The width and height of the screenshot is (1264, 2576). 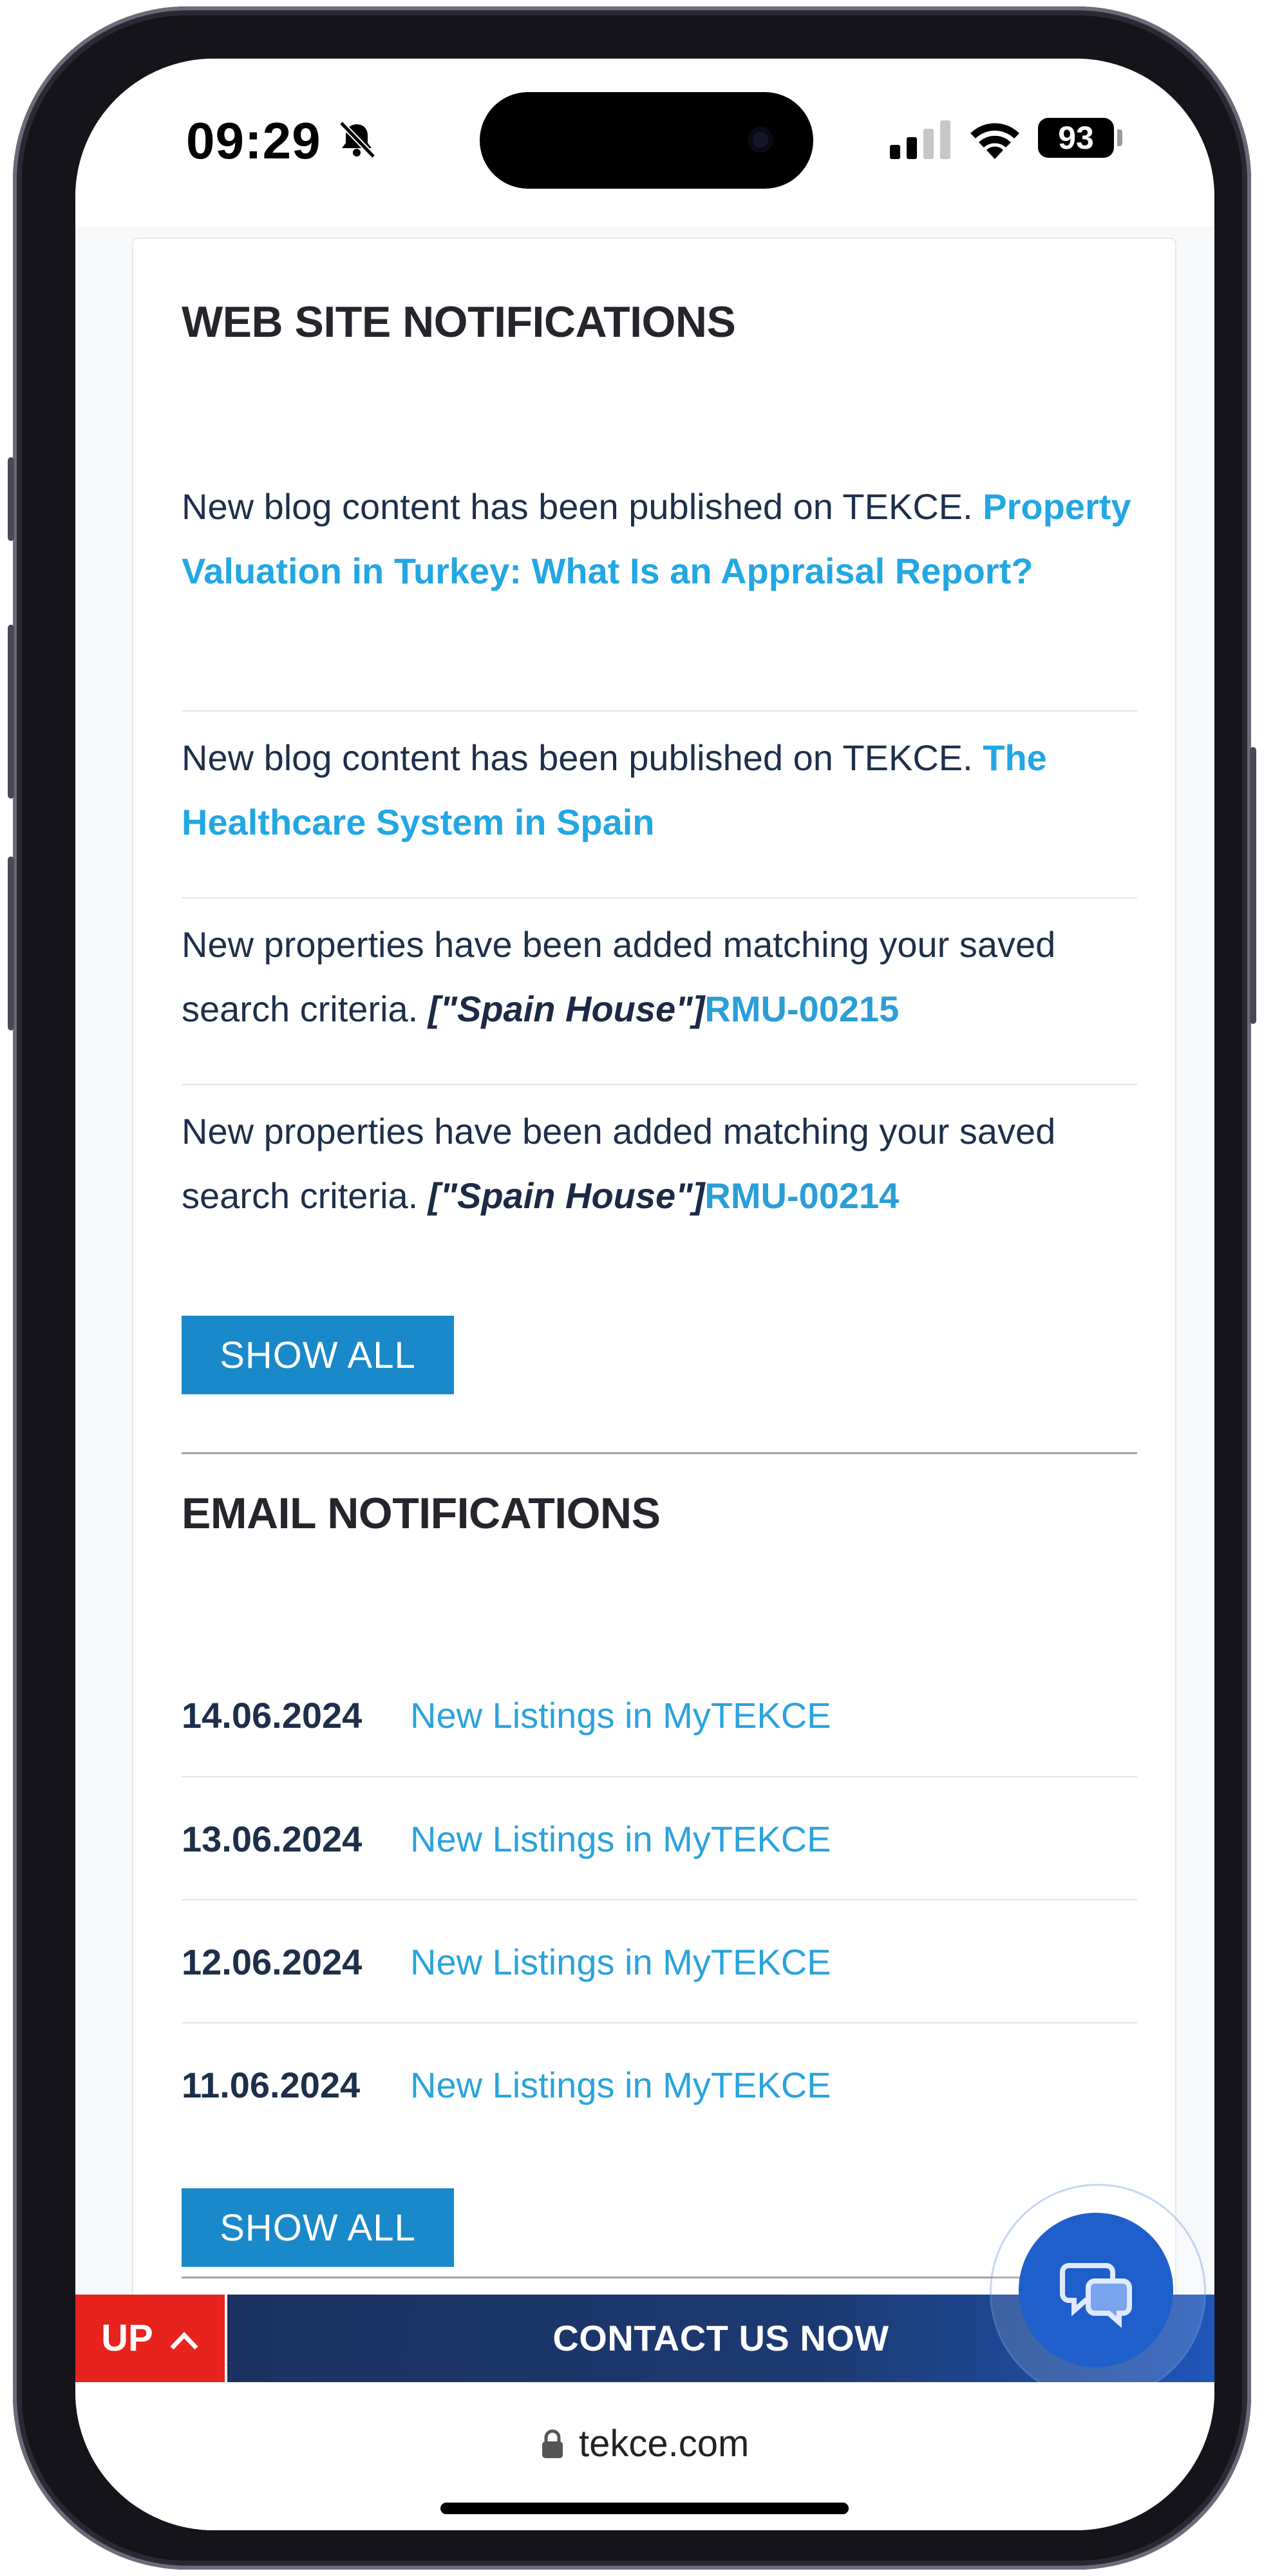 I want to click on bell-slash-icon, so click(x=357, y=139).